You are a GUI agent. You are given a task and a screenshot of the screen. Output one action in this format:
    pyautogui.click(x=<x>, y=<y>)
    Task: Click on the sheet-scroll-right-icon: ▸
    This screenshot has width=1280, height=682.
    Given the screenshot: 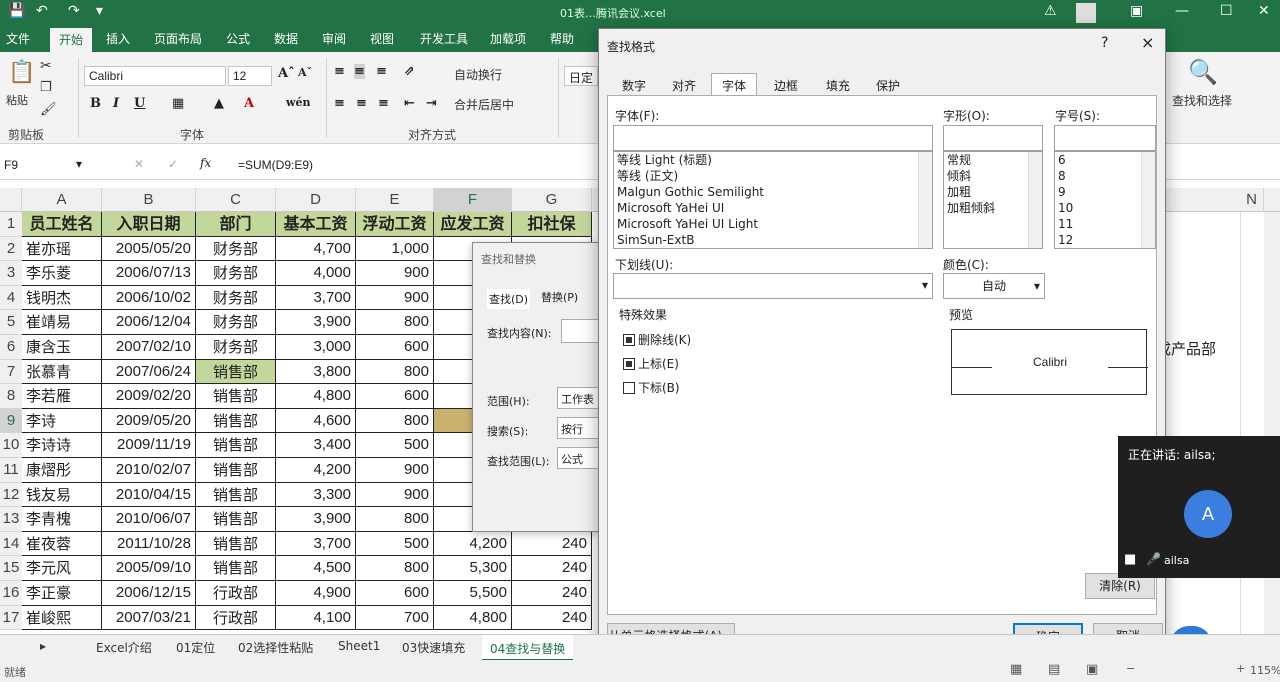 What is the action you would take?
    pyautogui.click(x=43, y=646)
    